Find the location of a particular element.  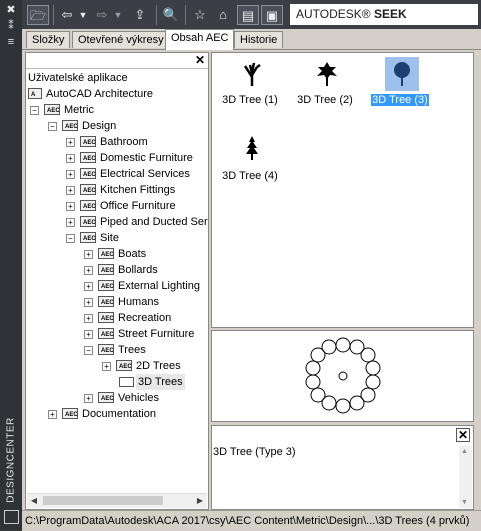

scroll-down-icon: ▼ is located at coordinates (464, 502).